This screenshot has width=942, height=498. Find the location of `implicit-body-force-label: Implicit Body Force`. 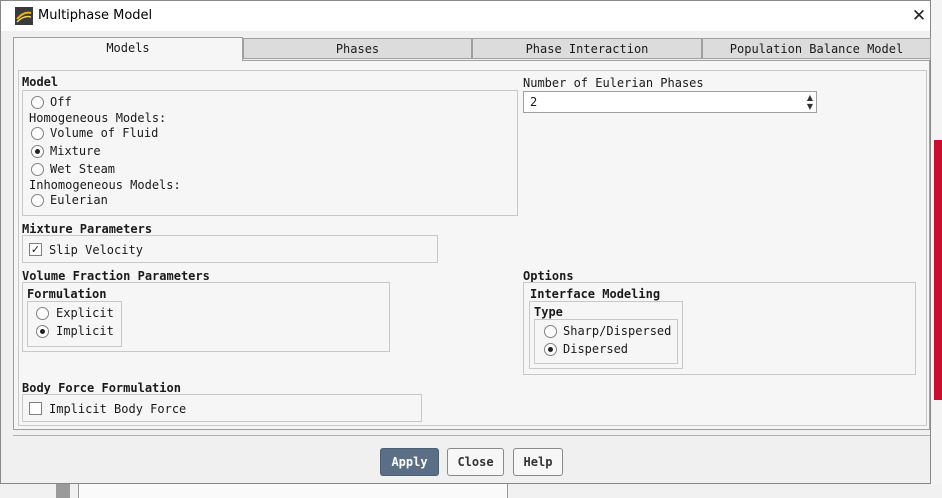

implicit-body-force-label: Implicit Body Force is located at coordinates (118, 409).